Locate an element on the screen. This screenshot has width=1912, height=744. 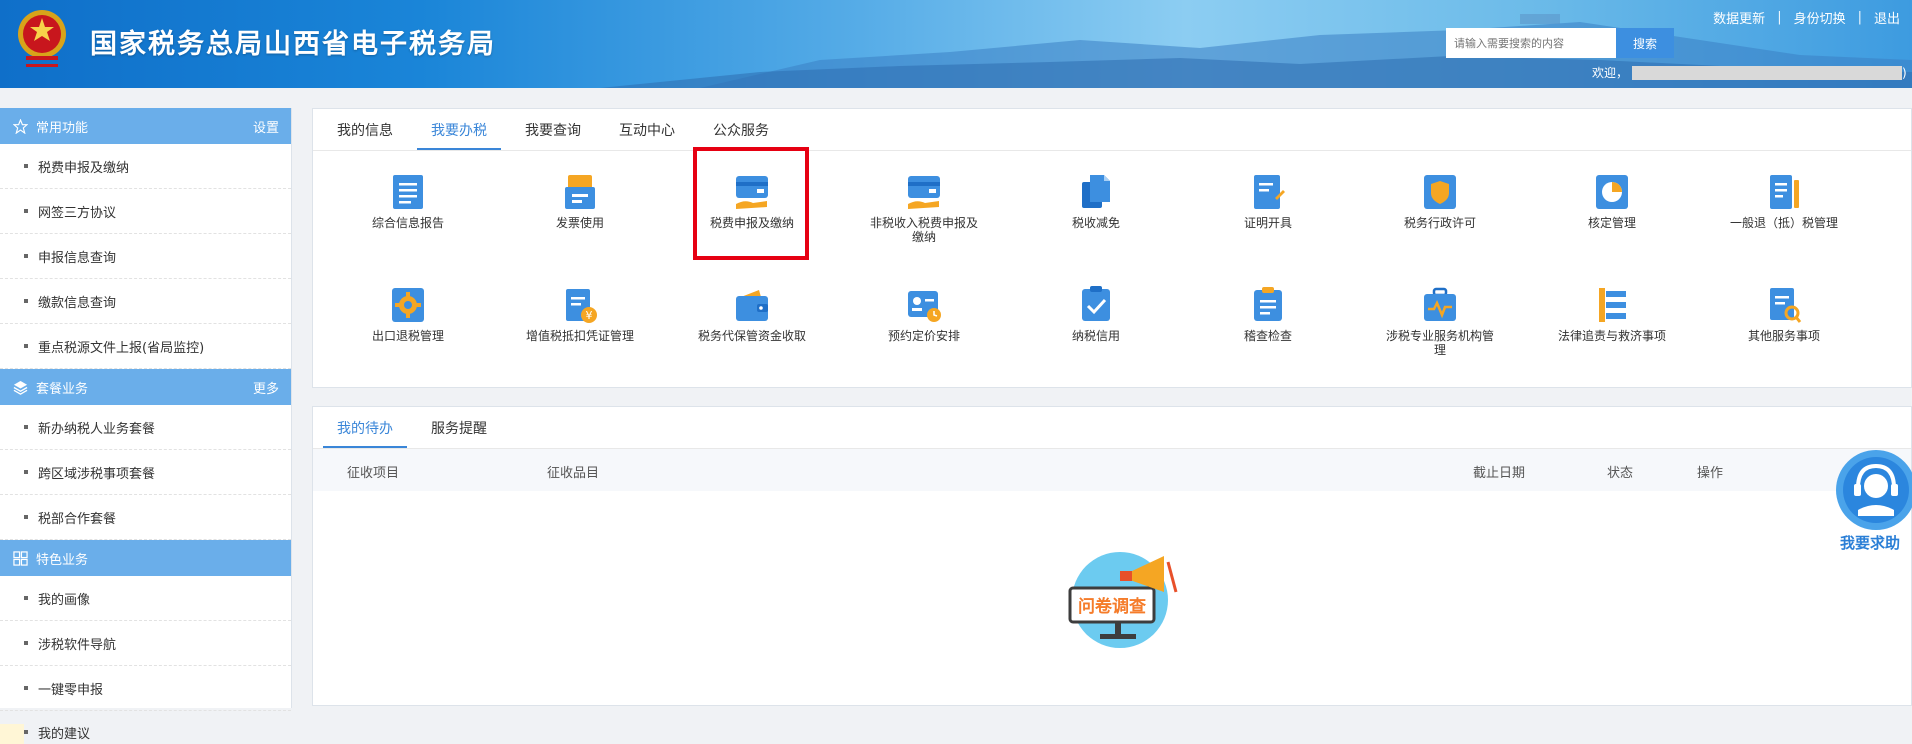
service-professional-agency: 涉税专业服务机构管理 is located at coordinates (1440, 321).